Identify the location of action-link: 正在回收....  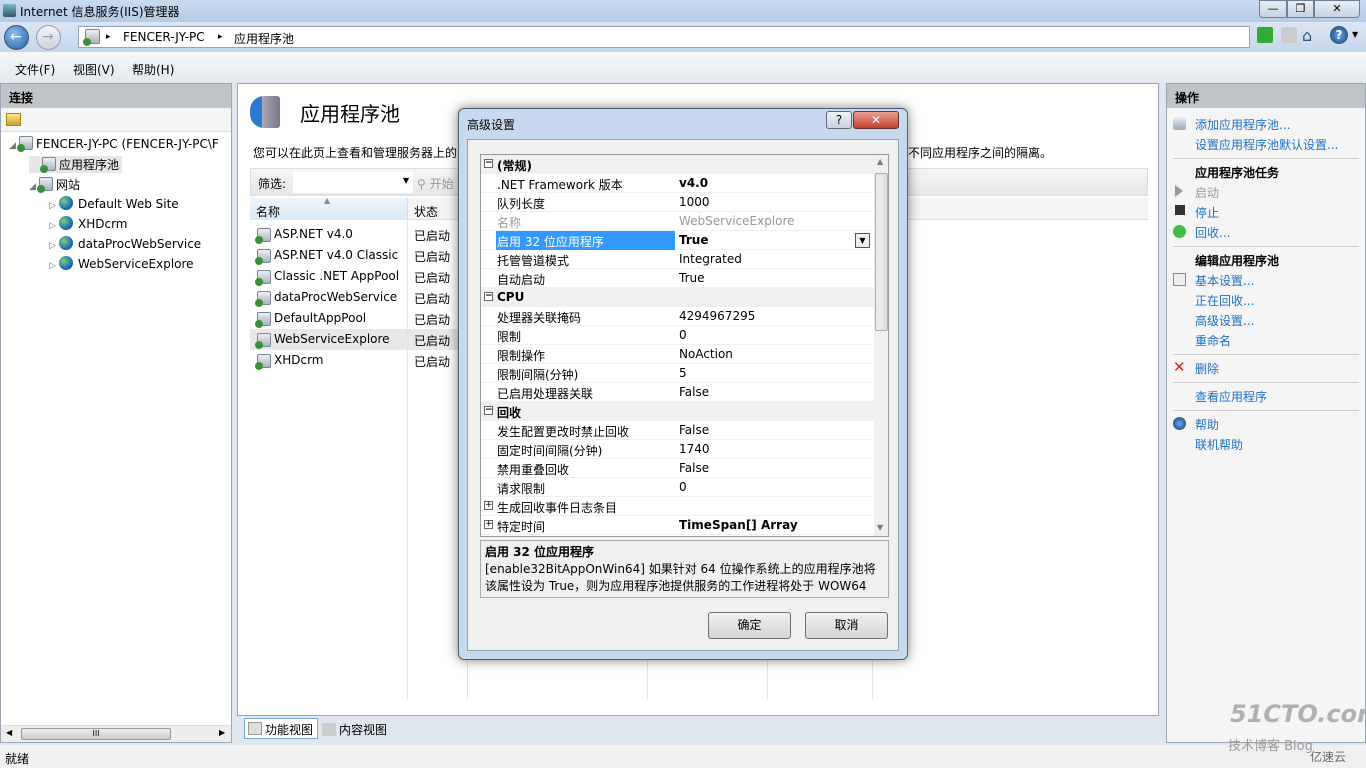
(1224, 300).